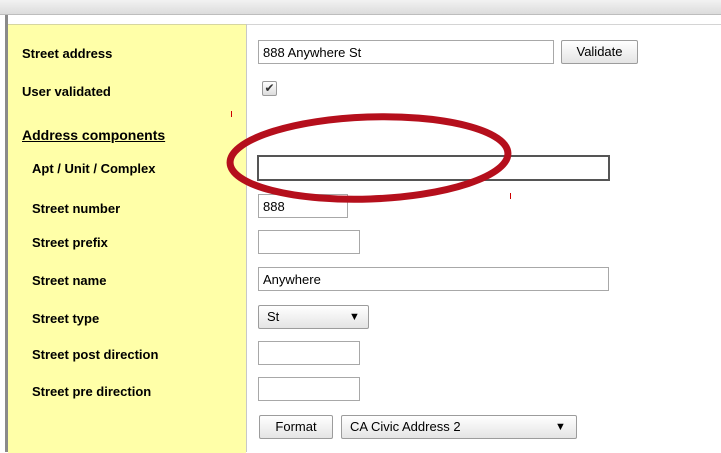 Image resolution: width=721 pixels, height=453 pixels. What do you see at coordinates (433, 279) in the screenshot?
I see `street-name-input` at bounding box center [433, 279].